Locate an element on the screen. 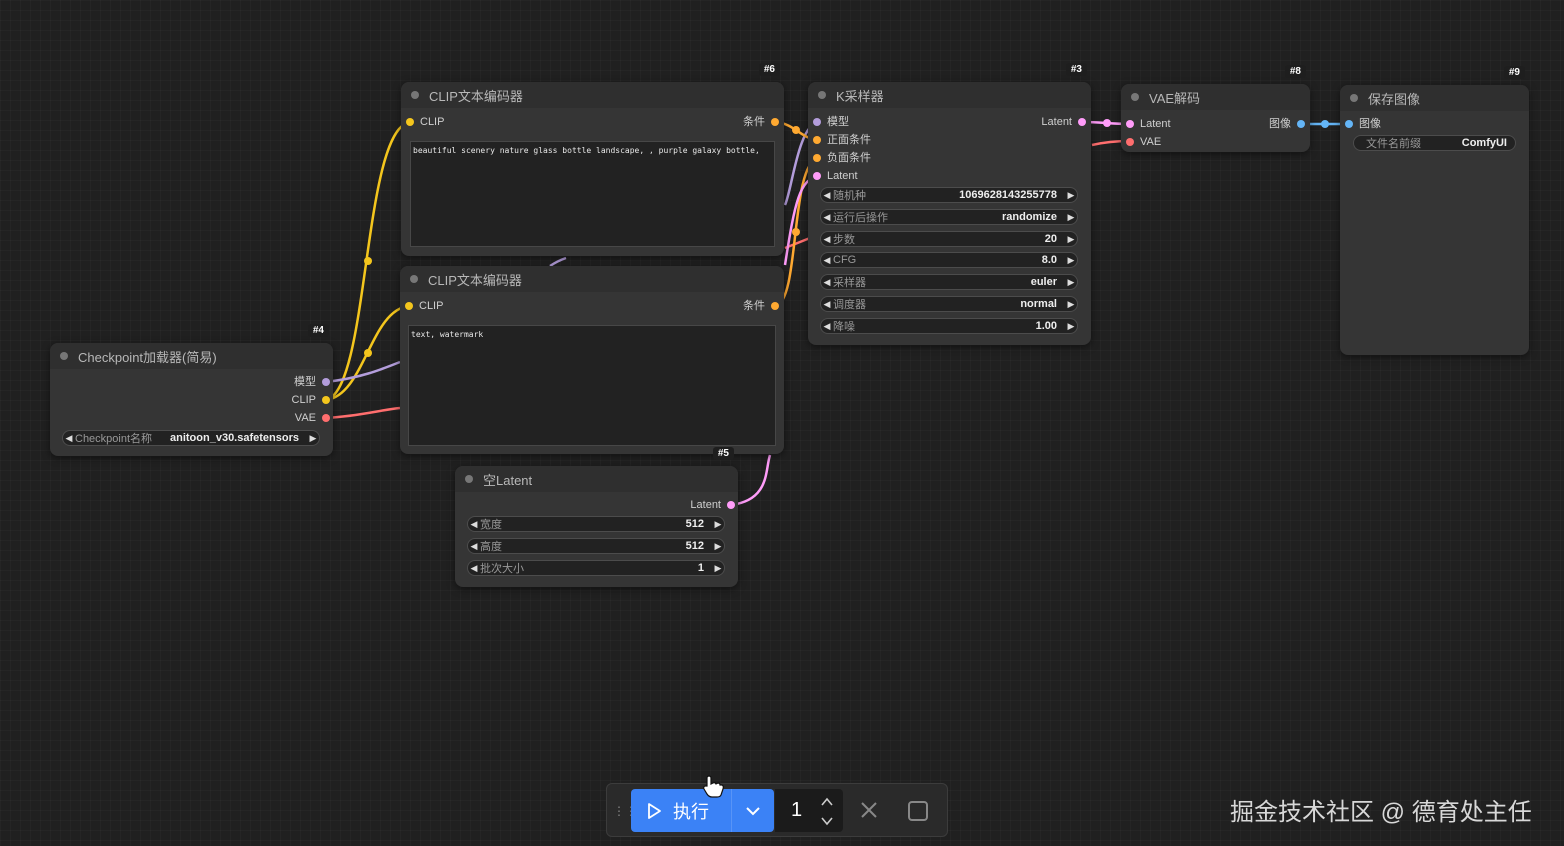 The height and width of the screenshot is (846, 1564). checkpoint-name-widget: ◀ Checkpoint名称 anitoon_v30.safetensors ▶ is located at coordinates (191, 438).